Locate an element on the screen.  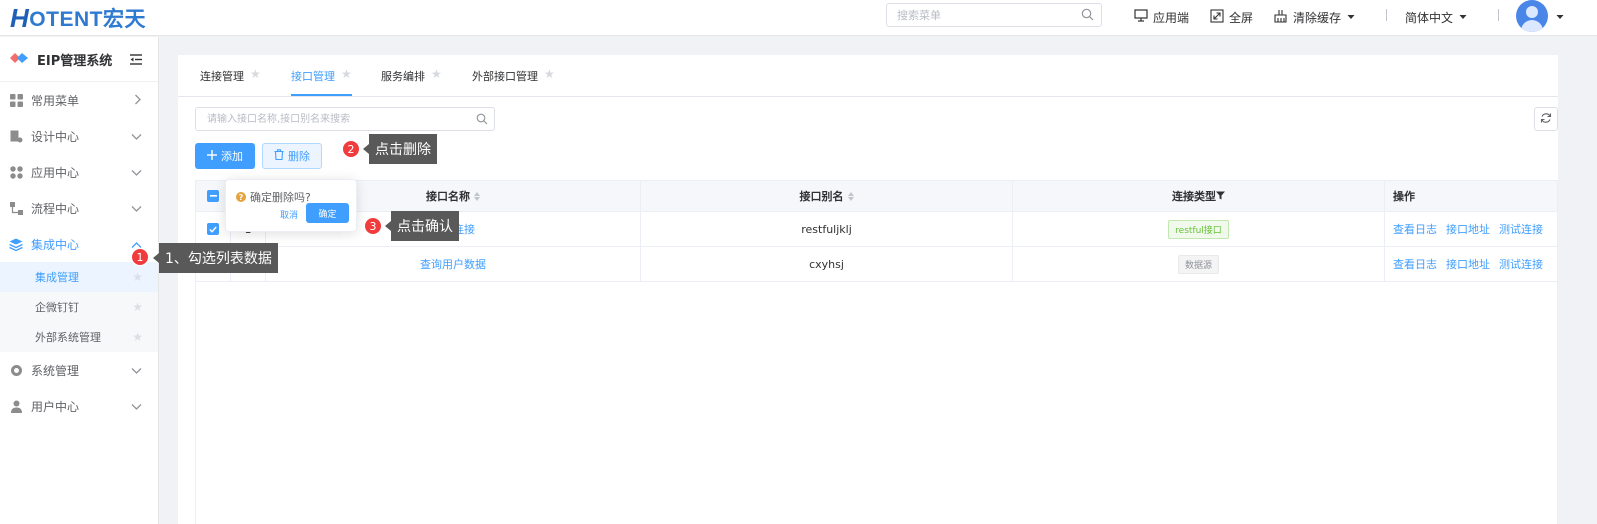
sidebar-item-app-center: 应用中心 is located at coordinates (79, 172).